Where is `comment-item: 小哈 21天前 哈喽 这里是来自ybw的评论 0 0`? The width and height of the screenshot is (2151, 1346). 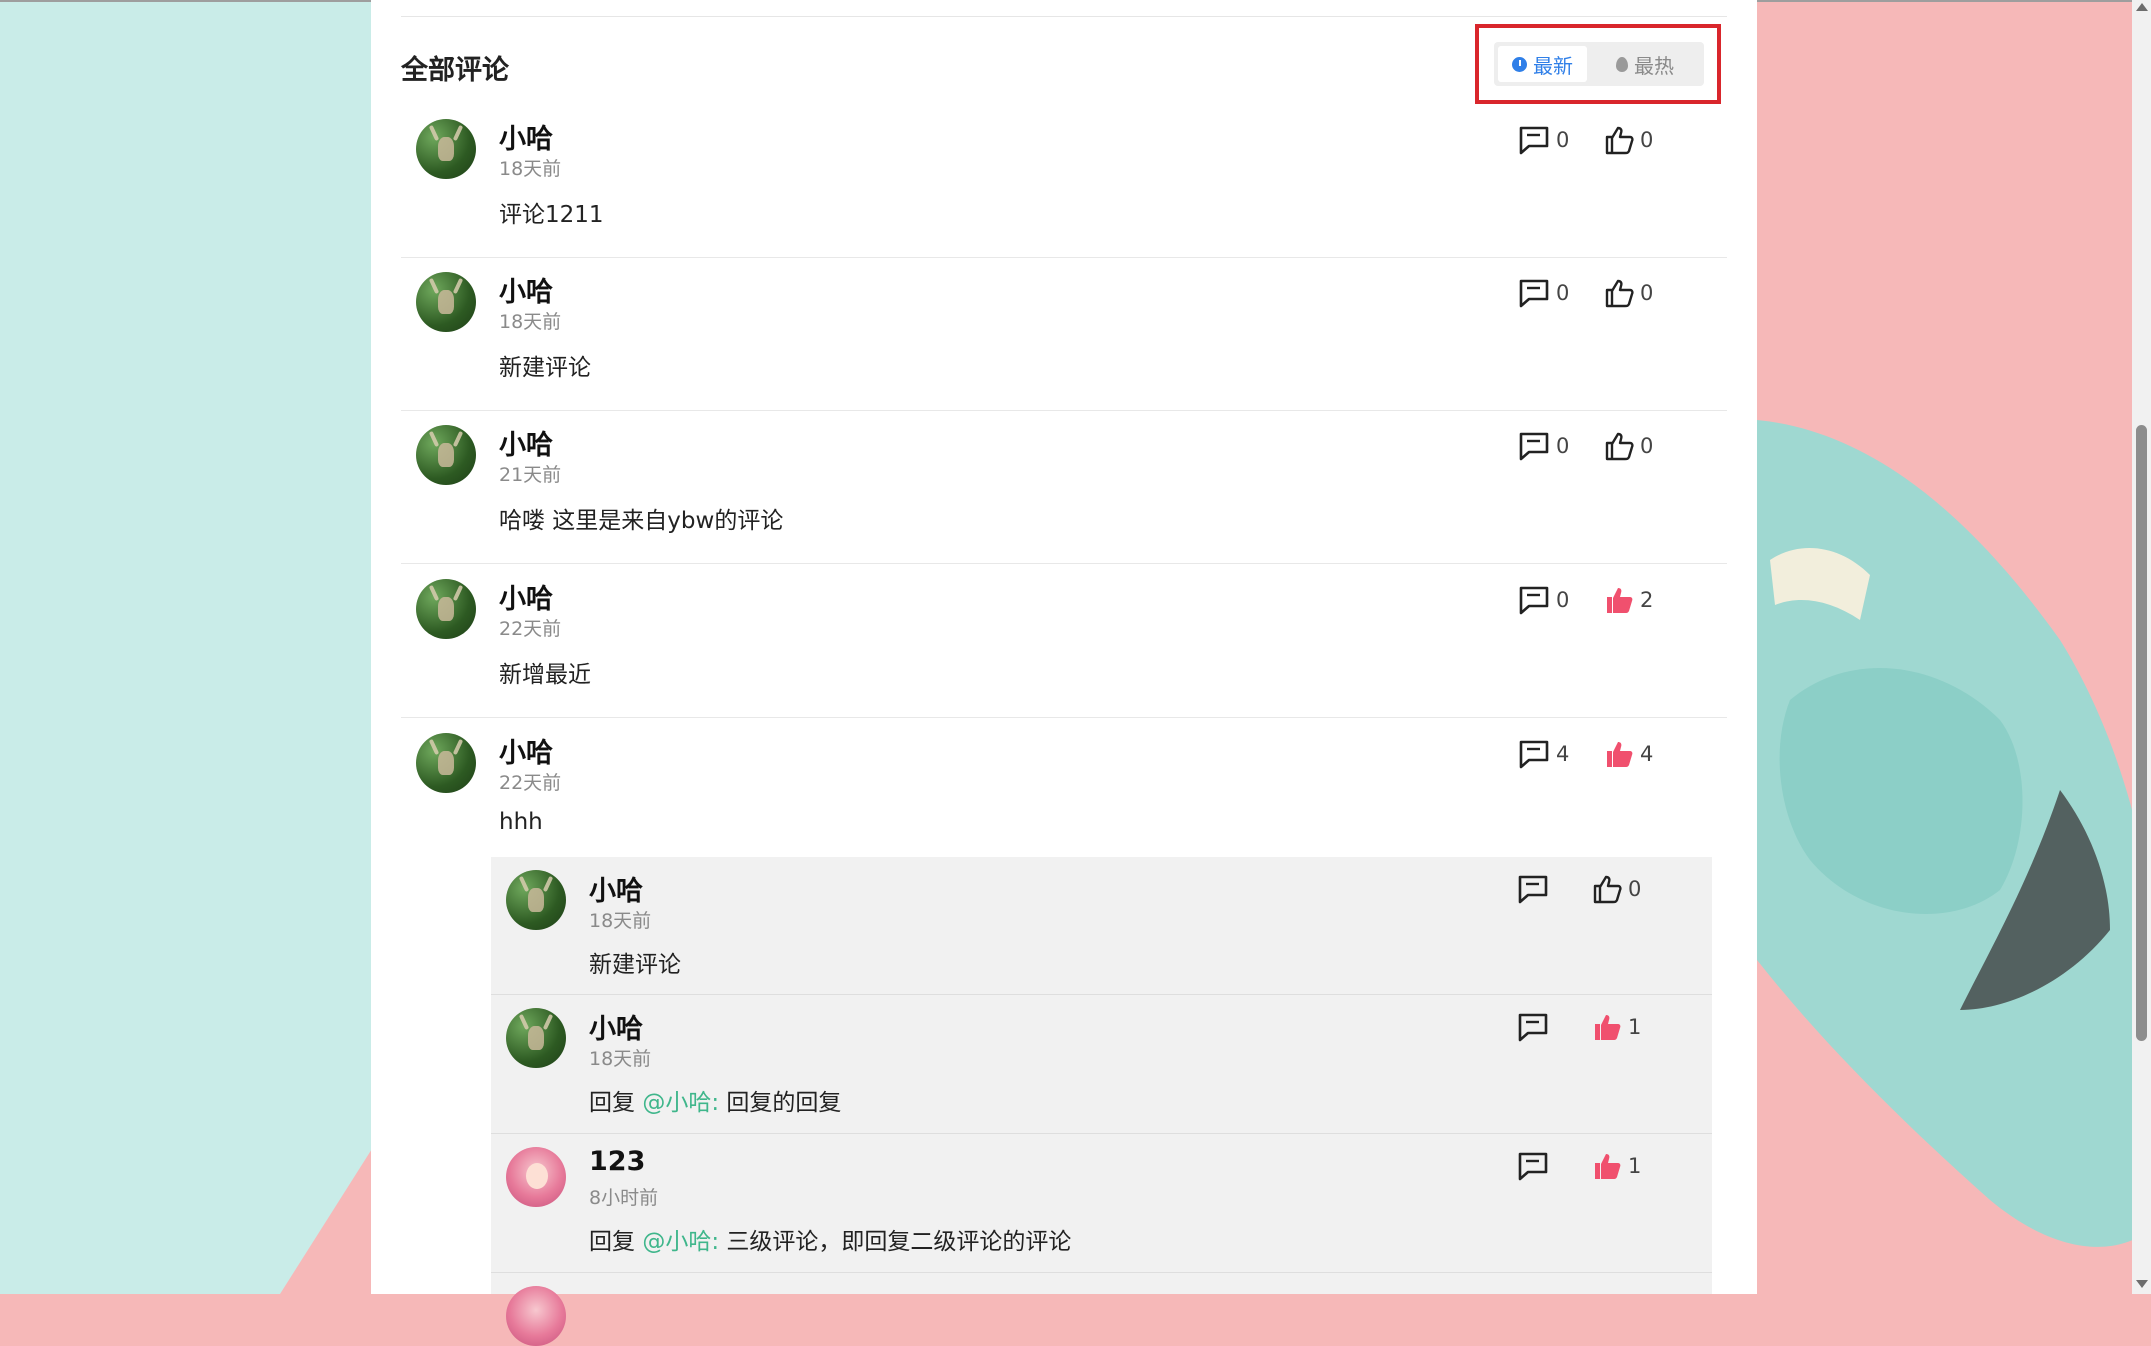 comment-item: 小哈 21天前 哈喽 这里是来自ybw的评论 0 0 is located at coordinates (1064, 487).